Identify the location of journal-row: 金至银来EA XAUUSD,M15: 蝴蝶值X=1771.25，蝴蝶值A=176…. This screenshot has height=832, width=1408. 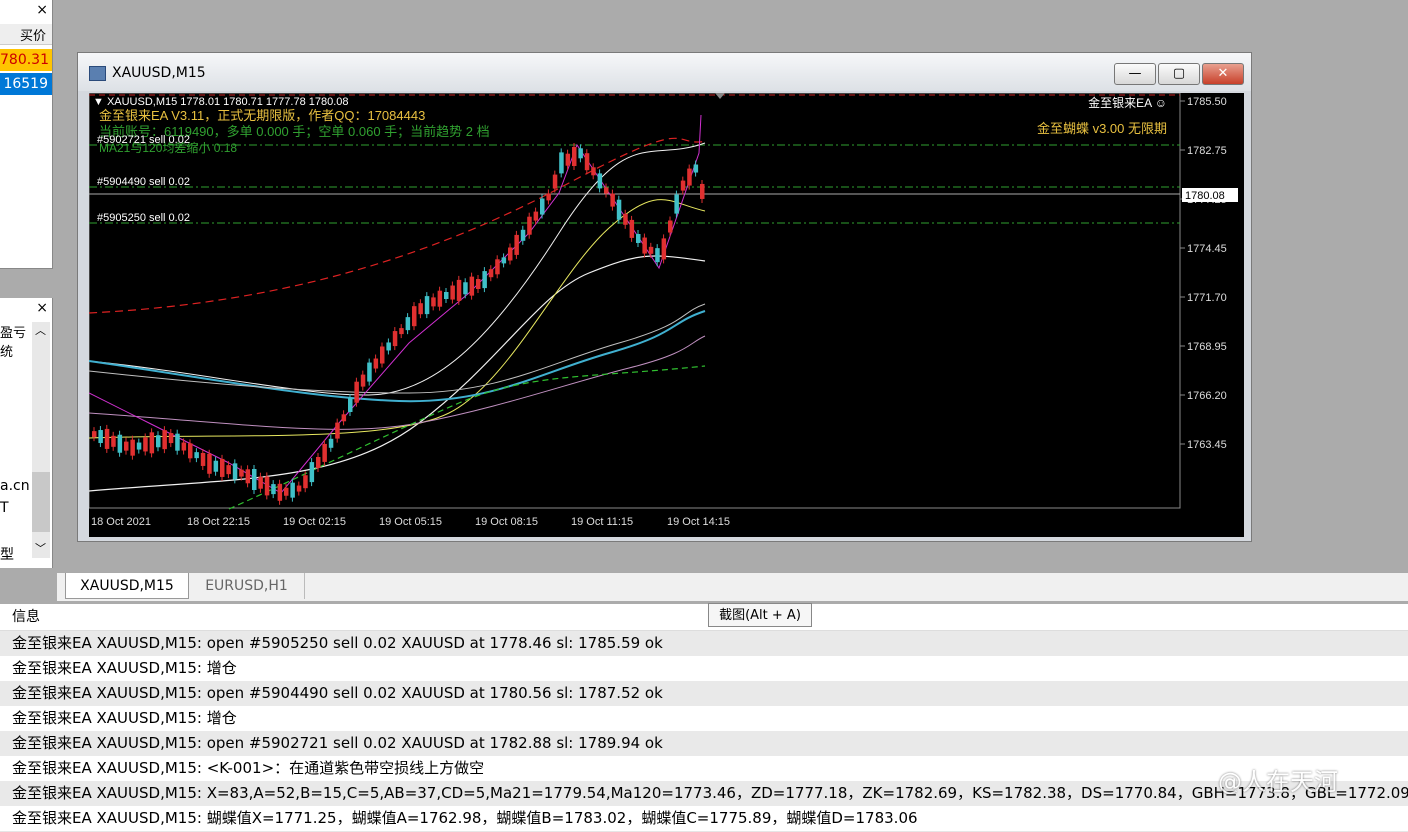
(704, 819).